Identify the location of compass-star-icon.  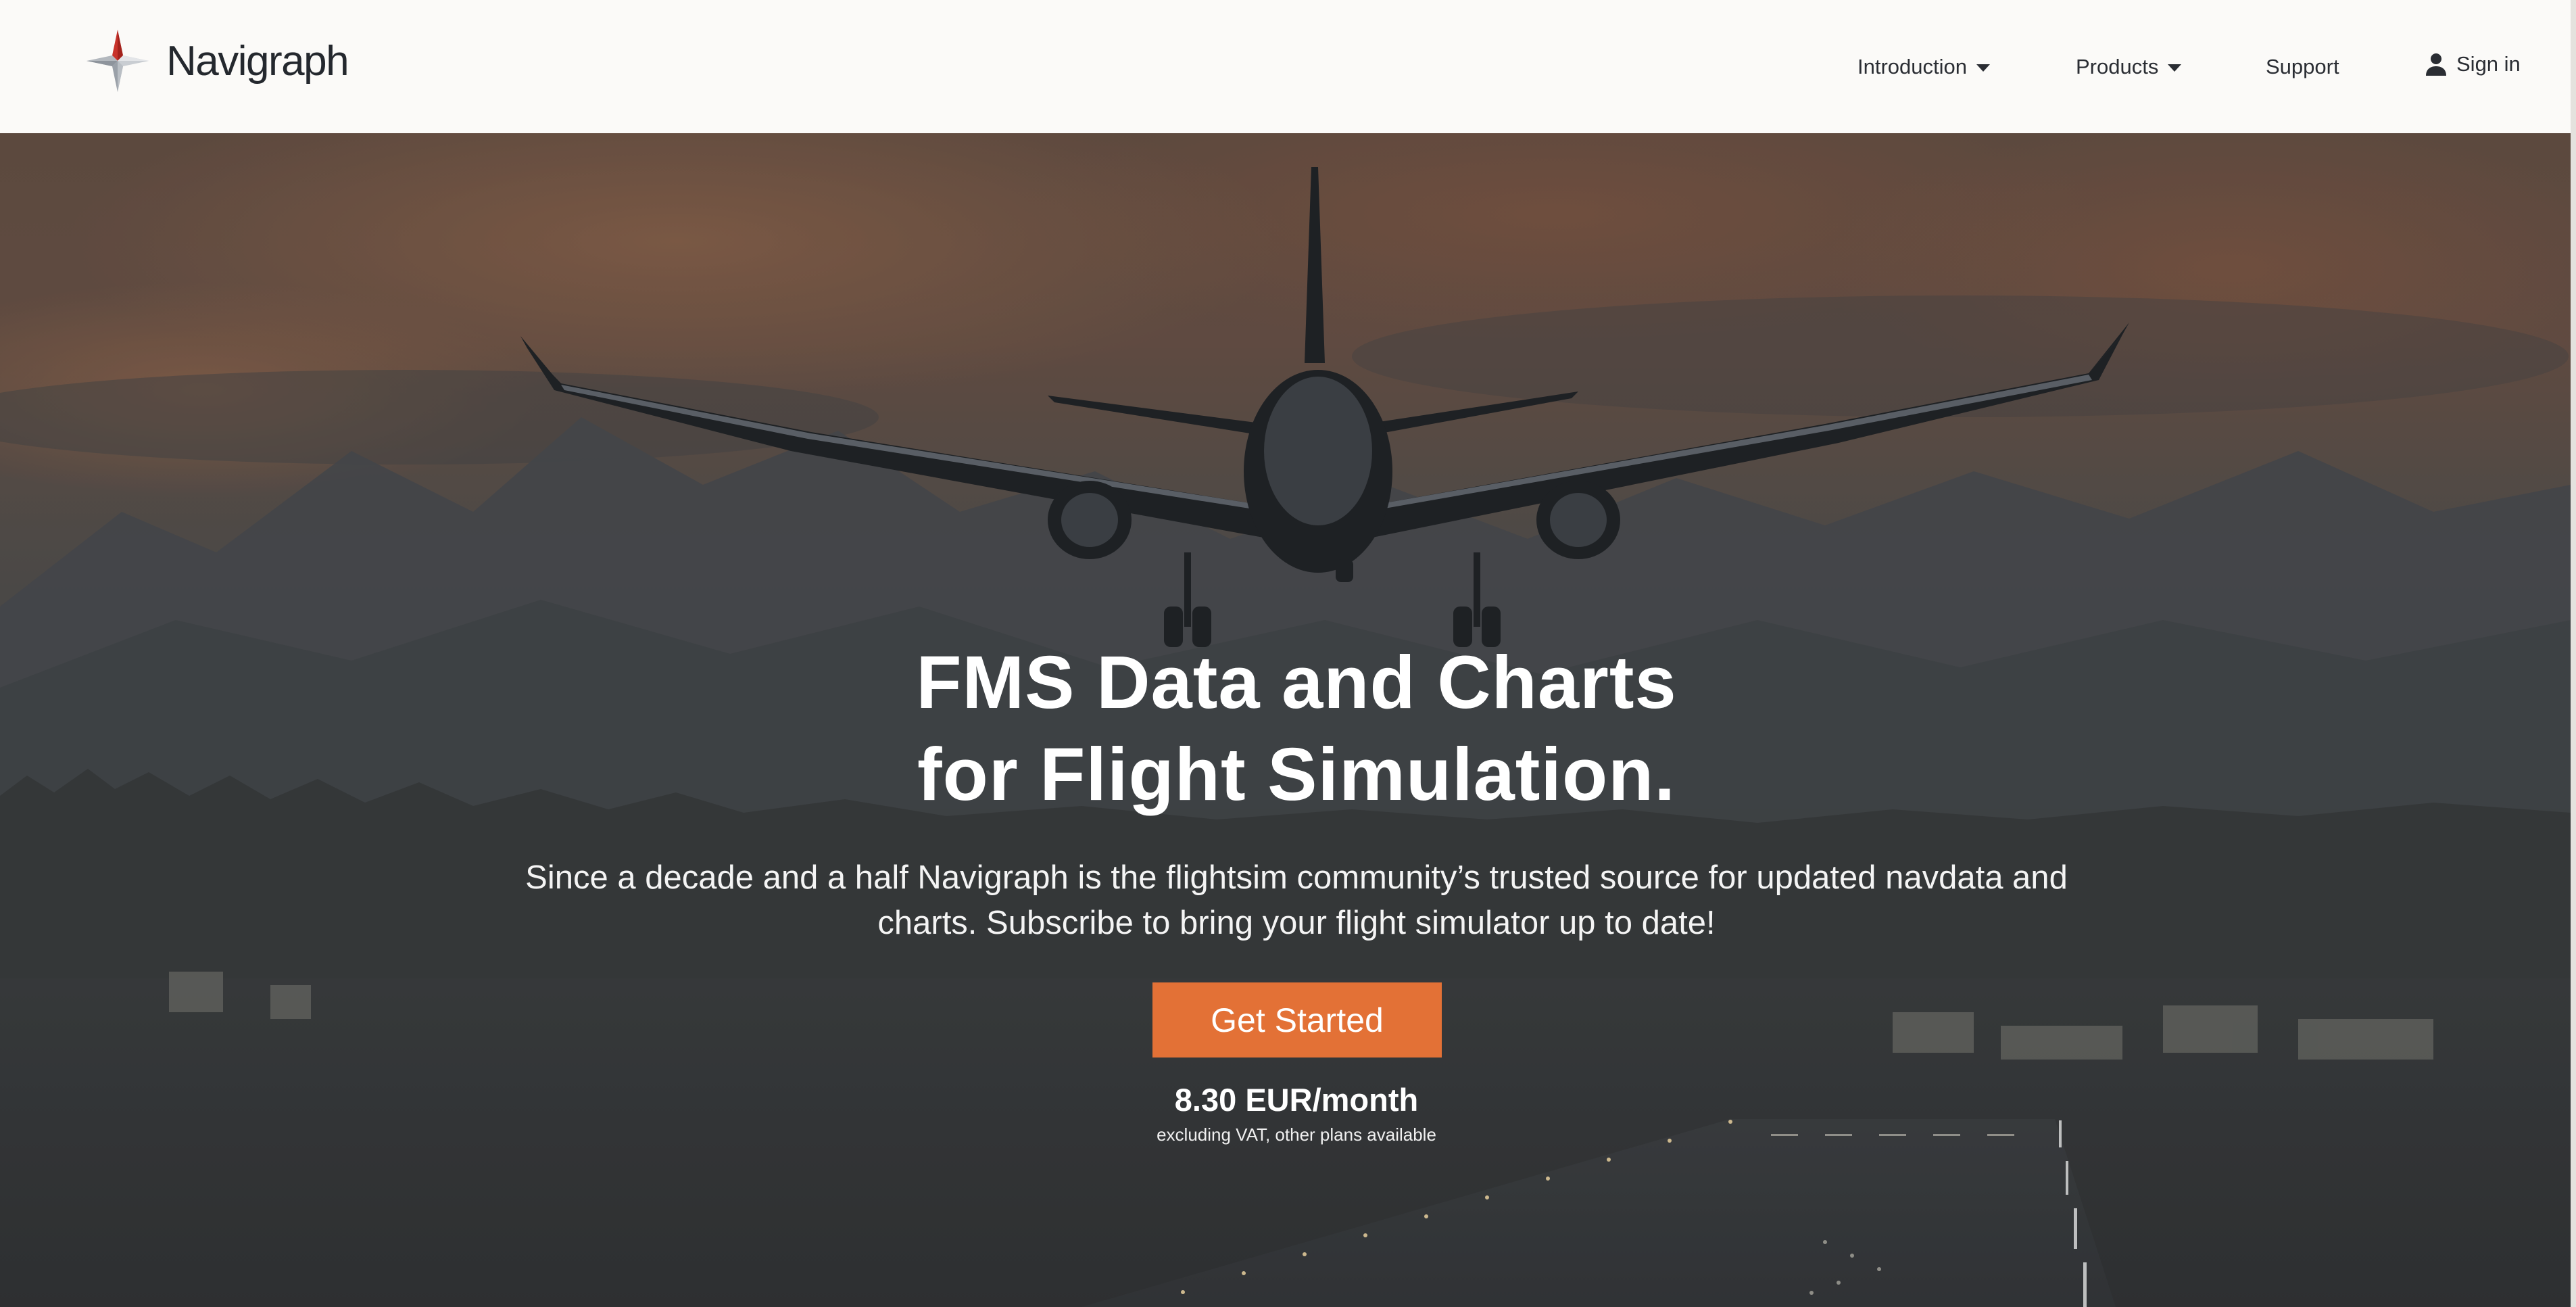
(118, 61).